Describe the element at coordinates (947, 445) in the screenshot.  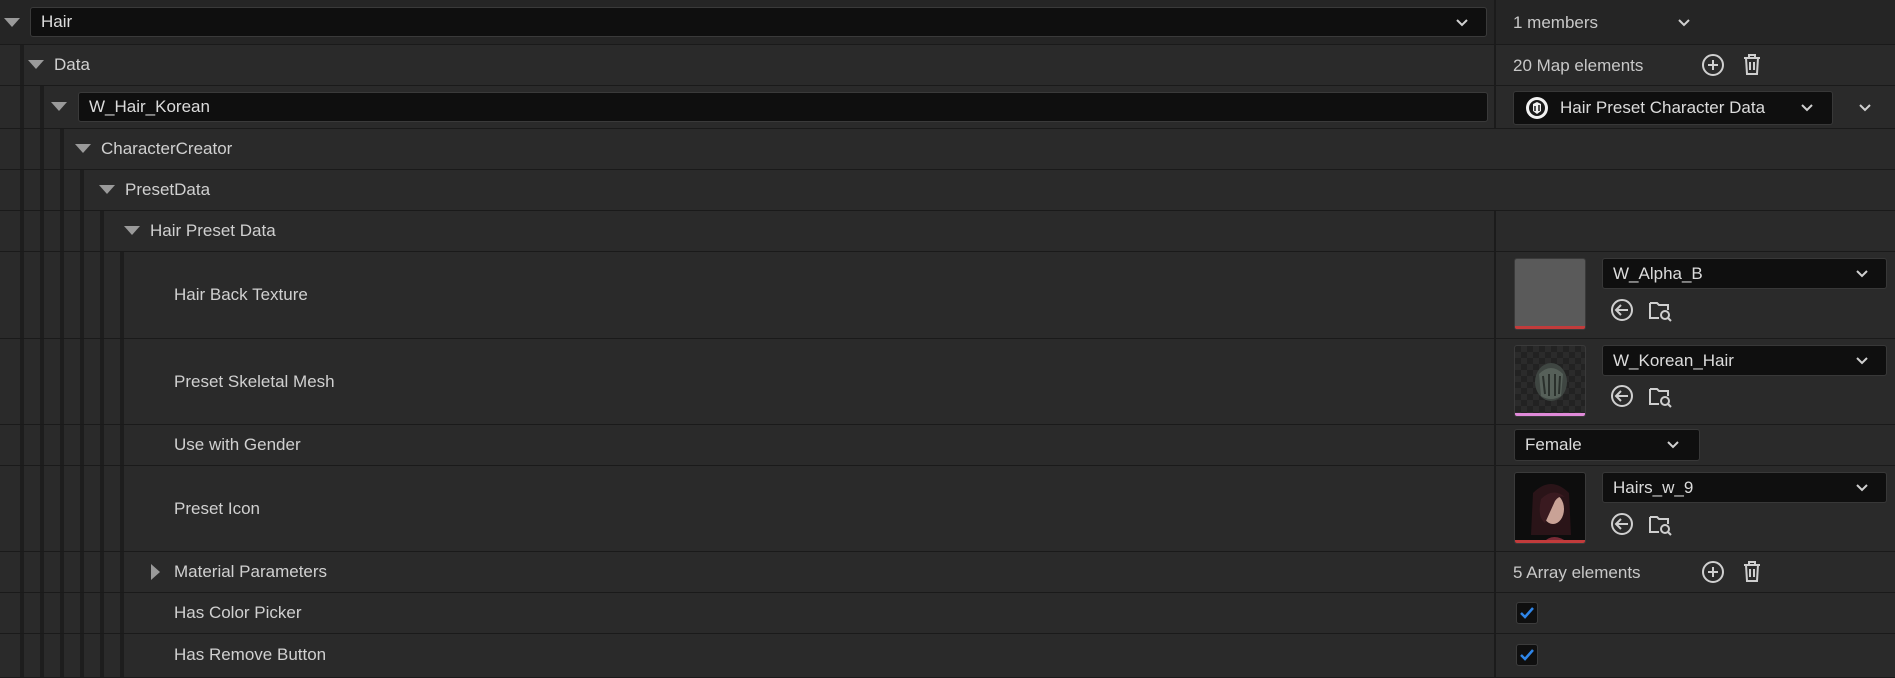
I see `row-use-with-gender: Use with Gender Female` at that location.